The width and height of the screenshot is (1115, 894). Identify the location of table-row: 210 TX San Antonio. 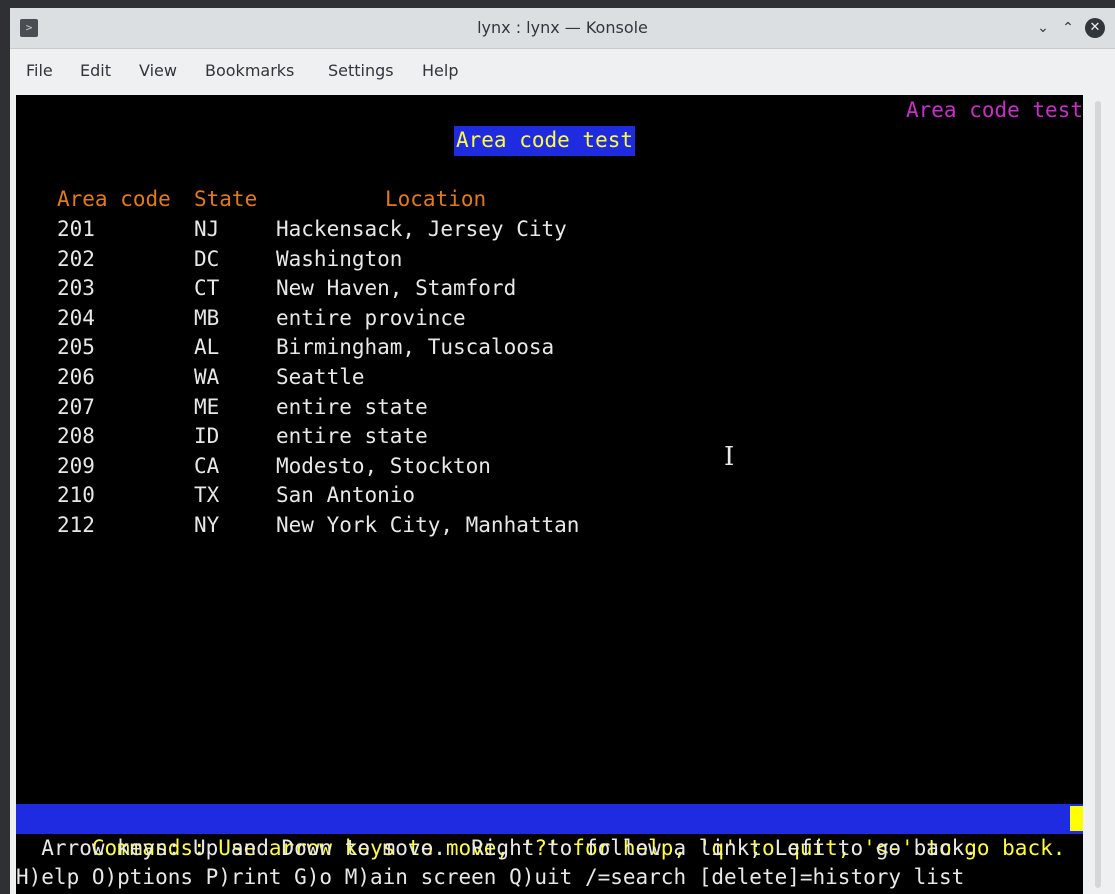
(549, 496).